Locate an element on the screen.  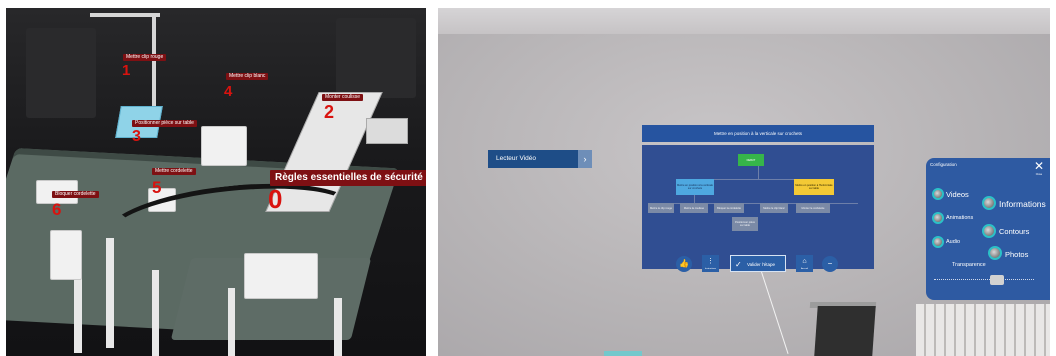
step-number-4: 4 is located at coordinates (228, 91).